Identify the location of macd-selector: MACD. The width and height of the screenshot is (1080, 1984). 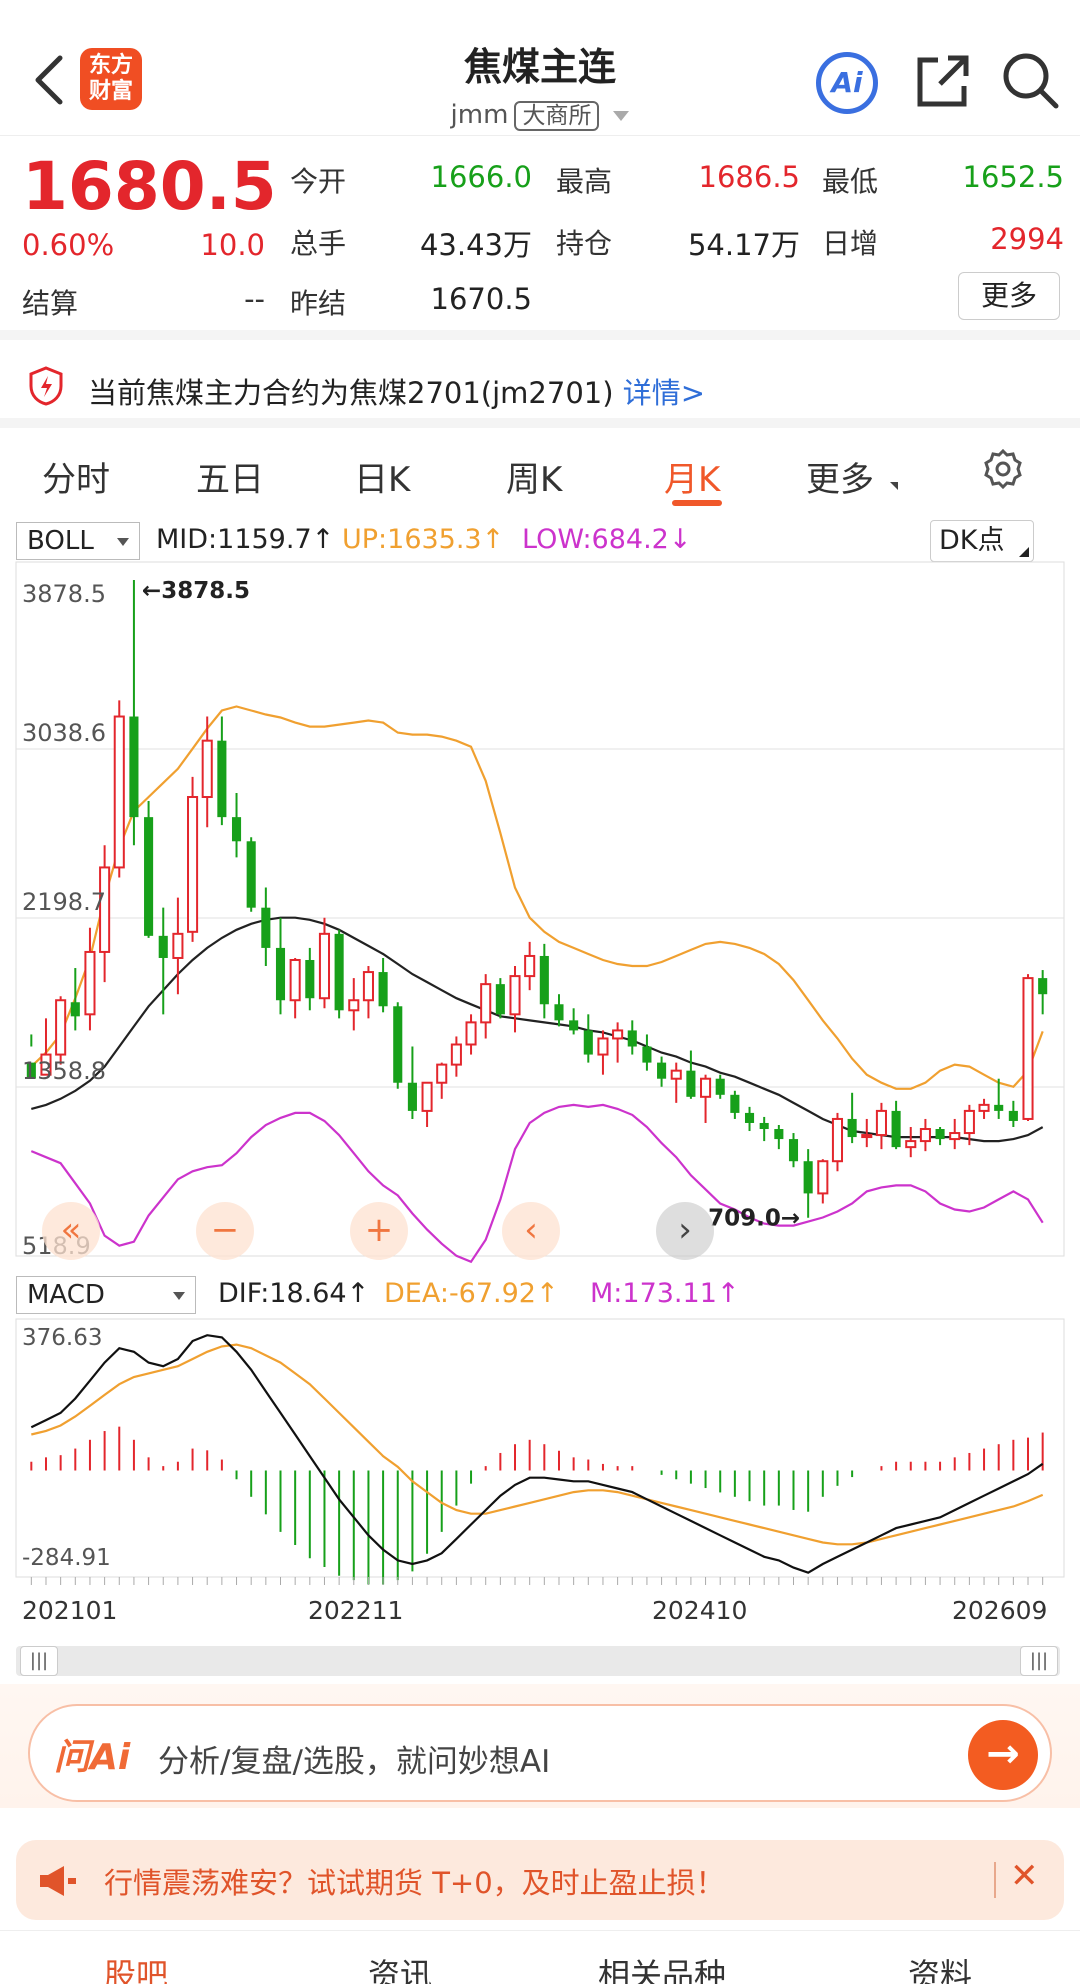
(106, 1295).